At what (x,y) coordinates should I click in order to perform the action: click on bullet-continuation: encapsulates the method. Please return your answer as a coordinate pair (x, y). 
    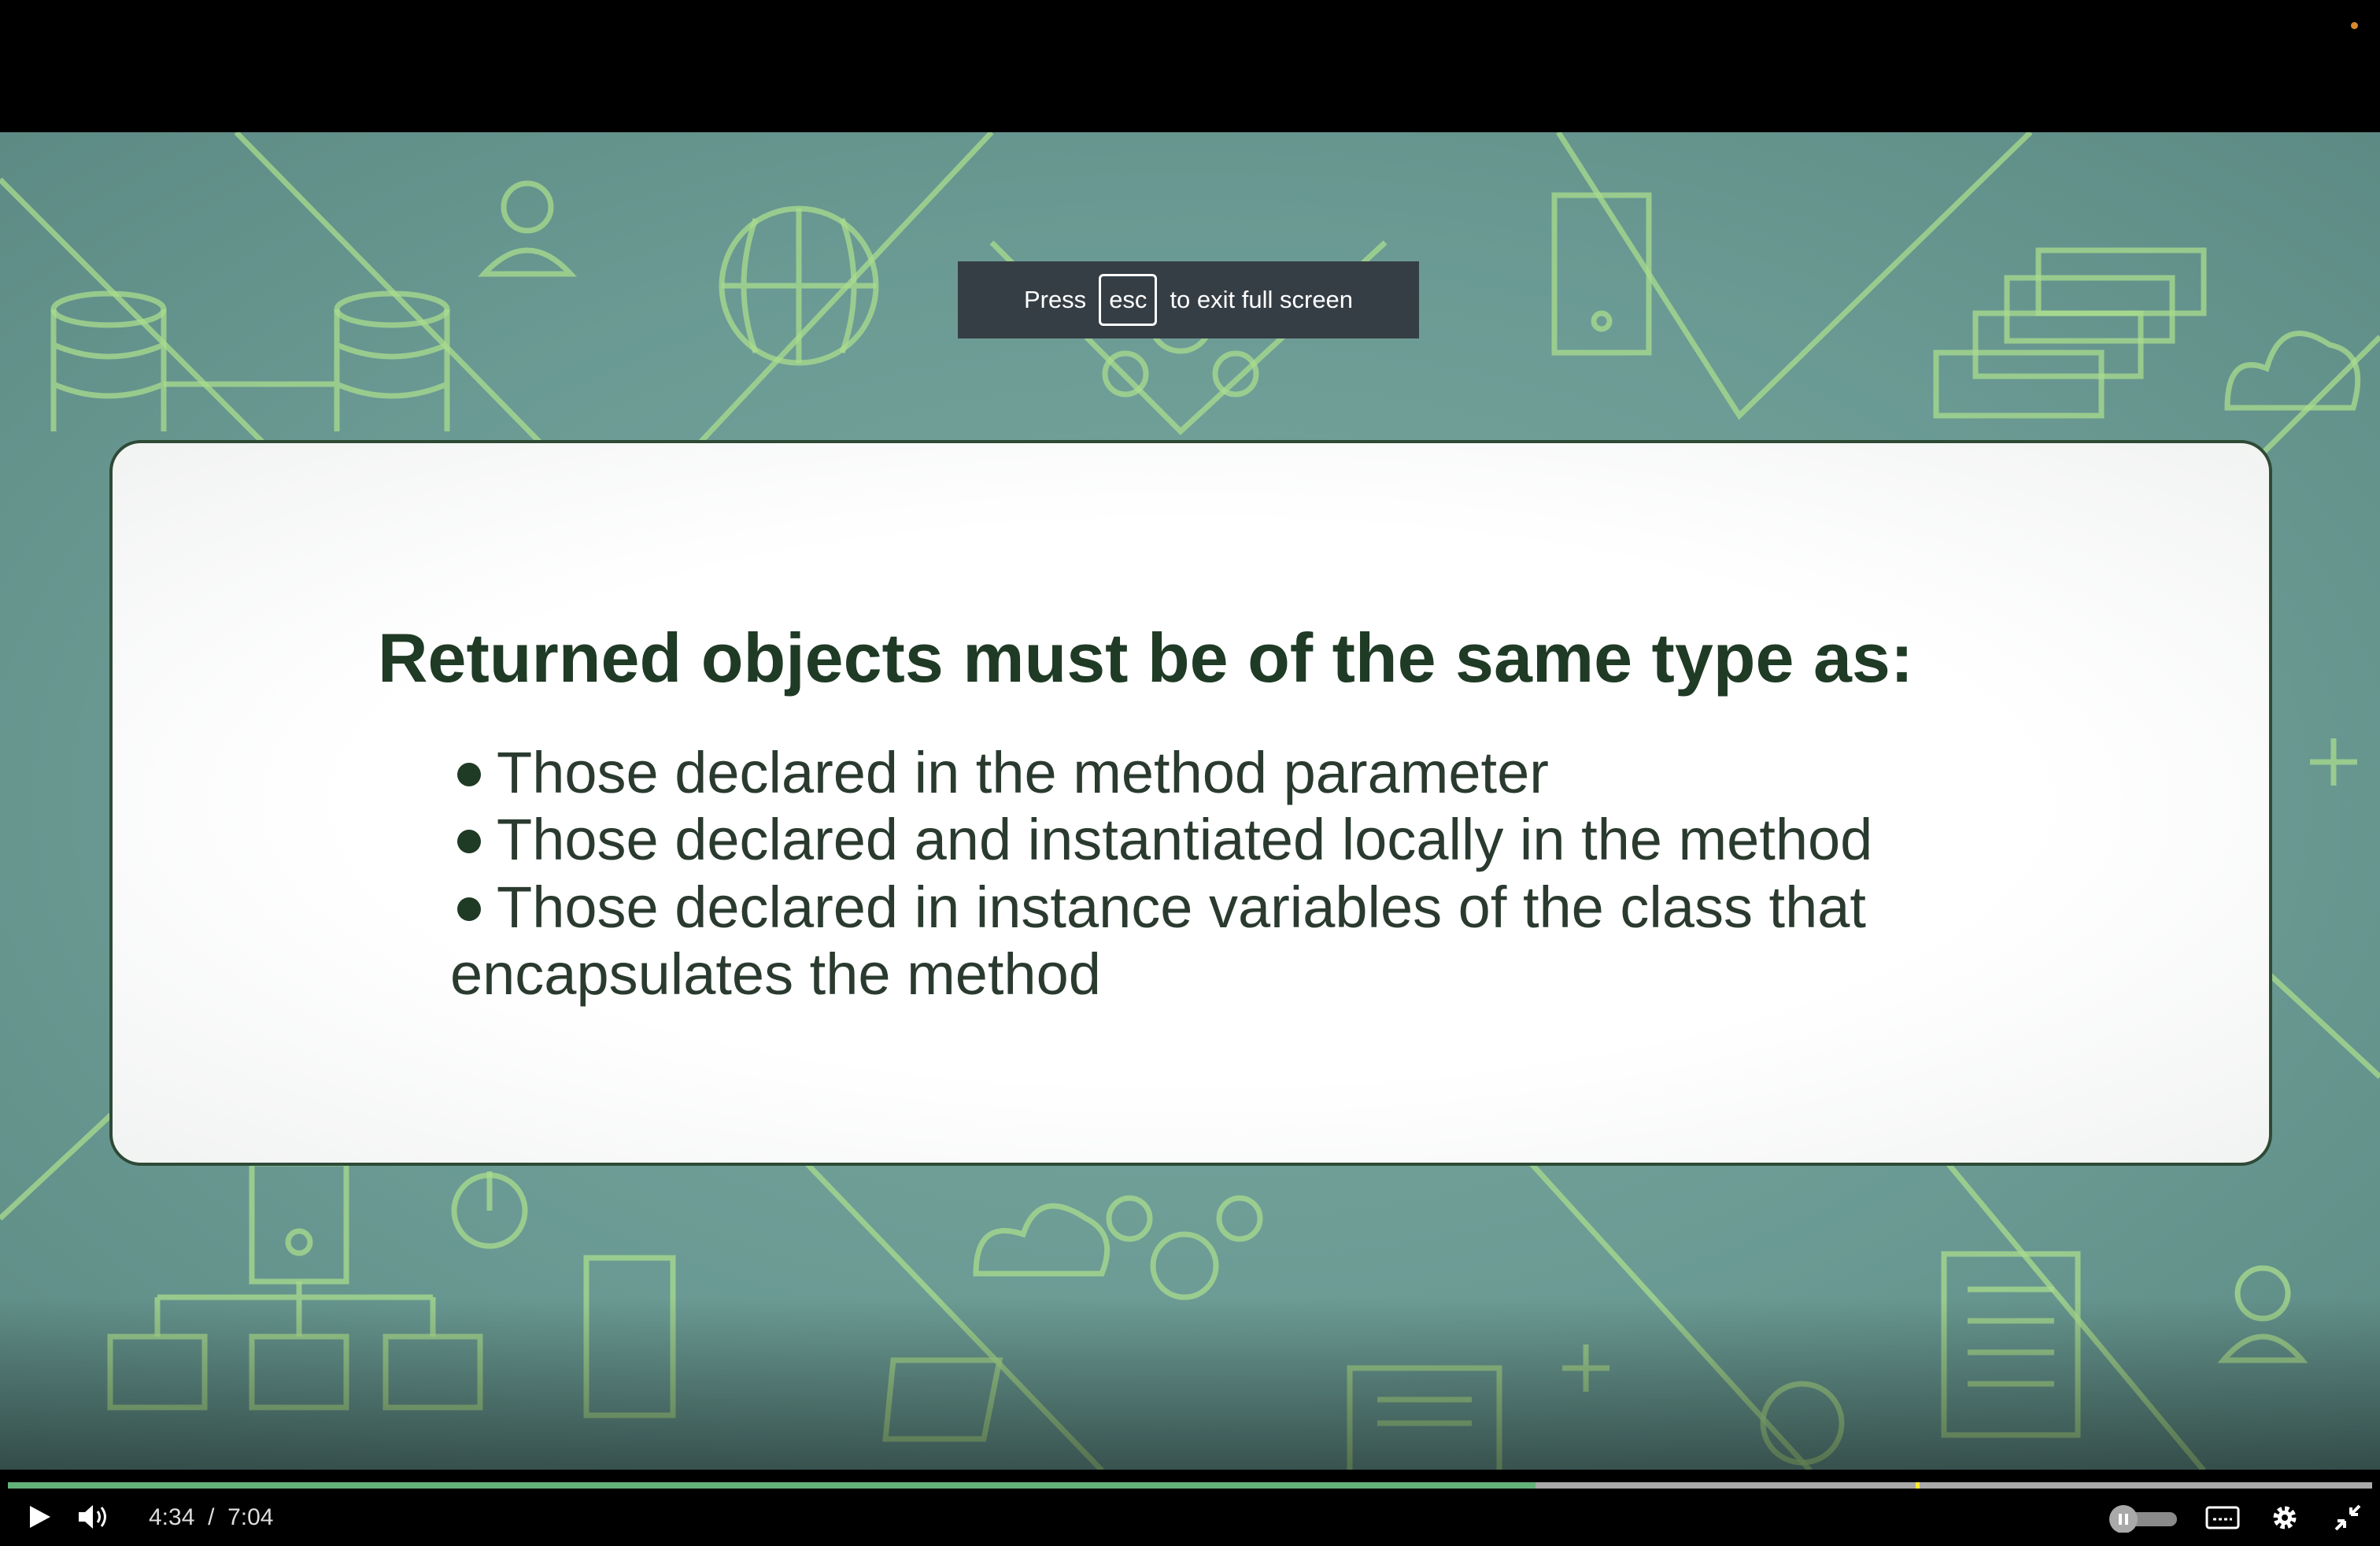
    Looking at the image, I should click on (775, 974).